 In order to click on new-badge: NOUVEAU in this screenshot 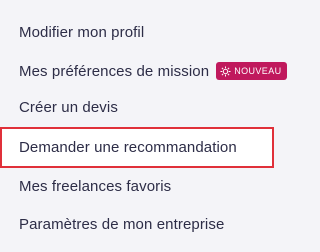, I will do `click(251, 71)`.